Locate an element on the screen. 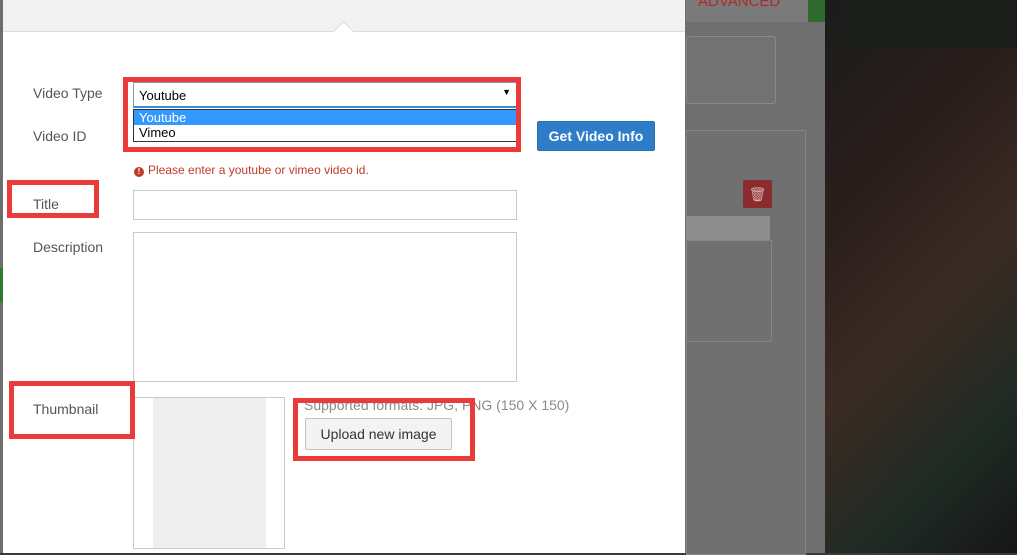 This screenshot has width=1017, height=555. trash-icon: 🗑 is located at coordinates (757, 194).